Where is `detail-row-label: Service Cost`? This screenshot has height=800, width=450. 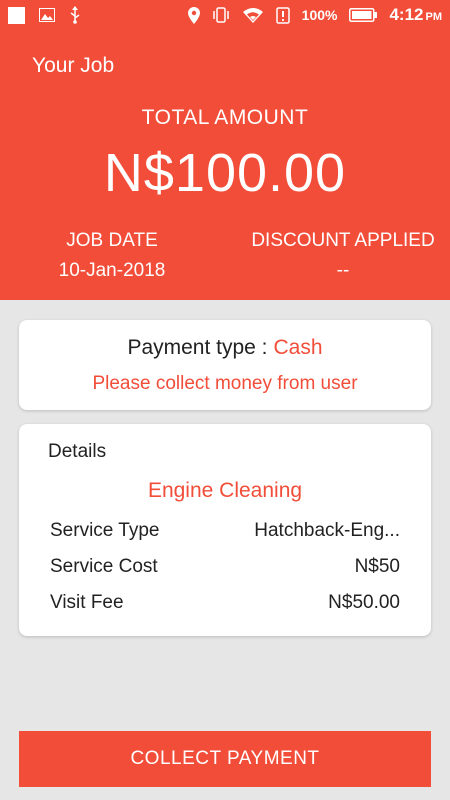 detail-row-label: Service Cost is located at coordinates (104, 566).